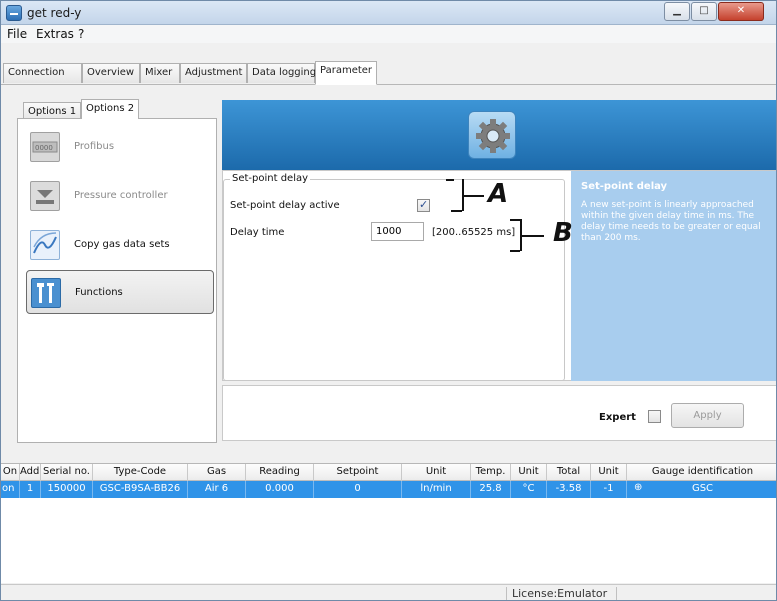 The image size is (777, 601). Describe the element at coordinates (654, 416) in the screenshot. I see `expert-checkbox` at that location.